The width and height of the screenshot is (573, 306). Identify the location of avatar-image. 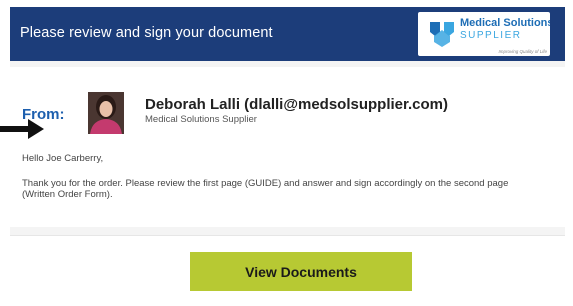
(106, 113).